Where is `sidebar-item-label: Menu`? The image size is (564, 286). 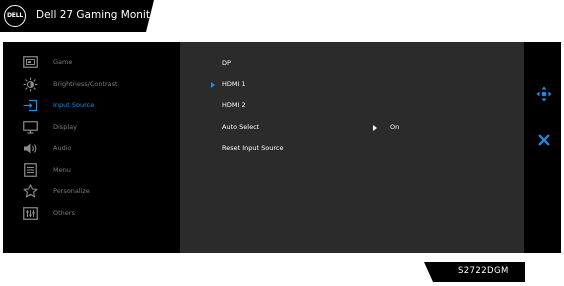 sidebar-item-label: Menu is located at coordinates (62, 170).